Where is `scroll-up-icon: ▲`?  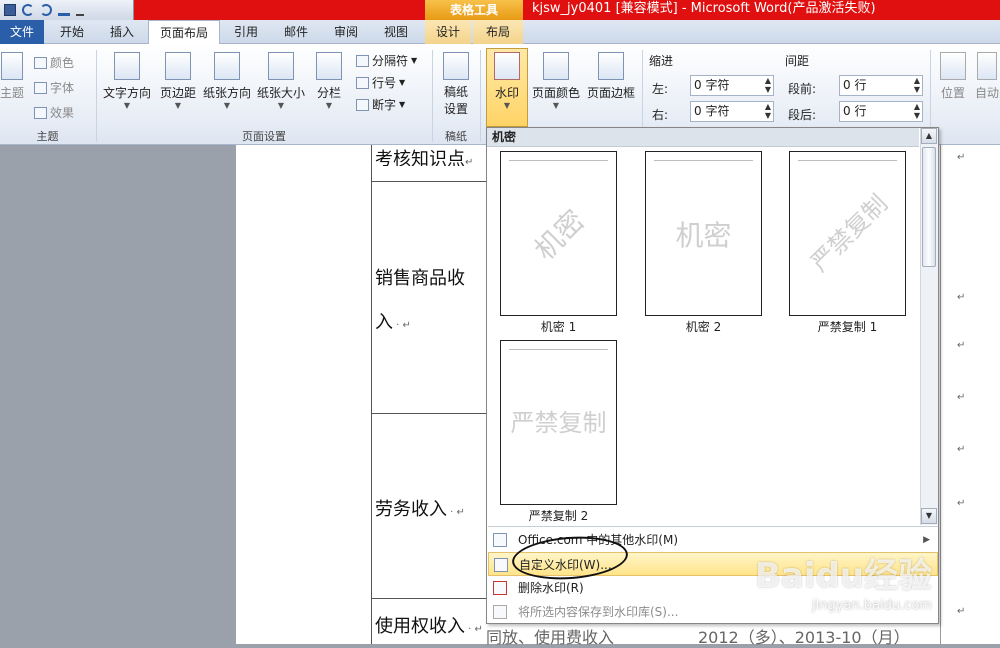 scroll-up-icon: ▲ is located at coordinates (929, 136).